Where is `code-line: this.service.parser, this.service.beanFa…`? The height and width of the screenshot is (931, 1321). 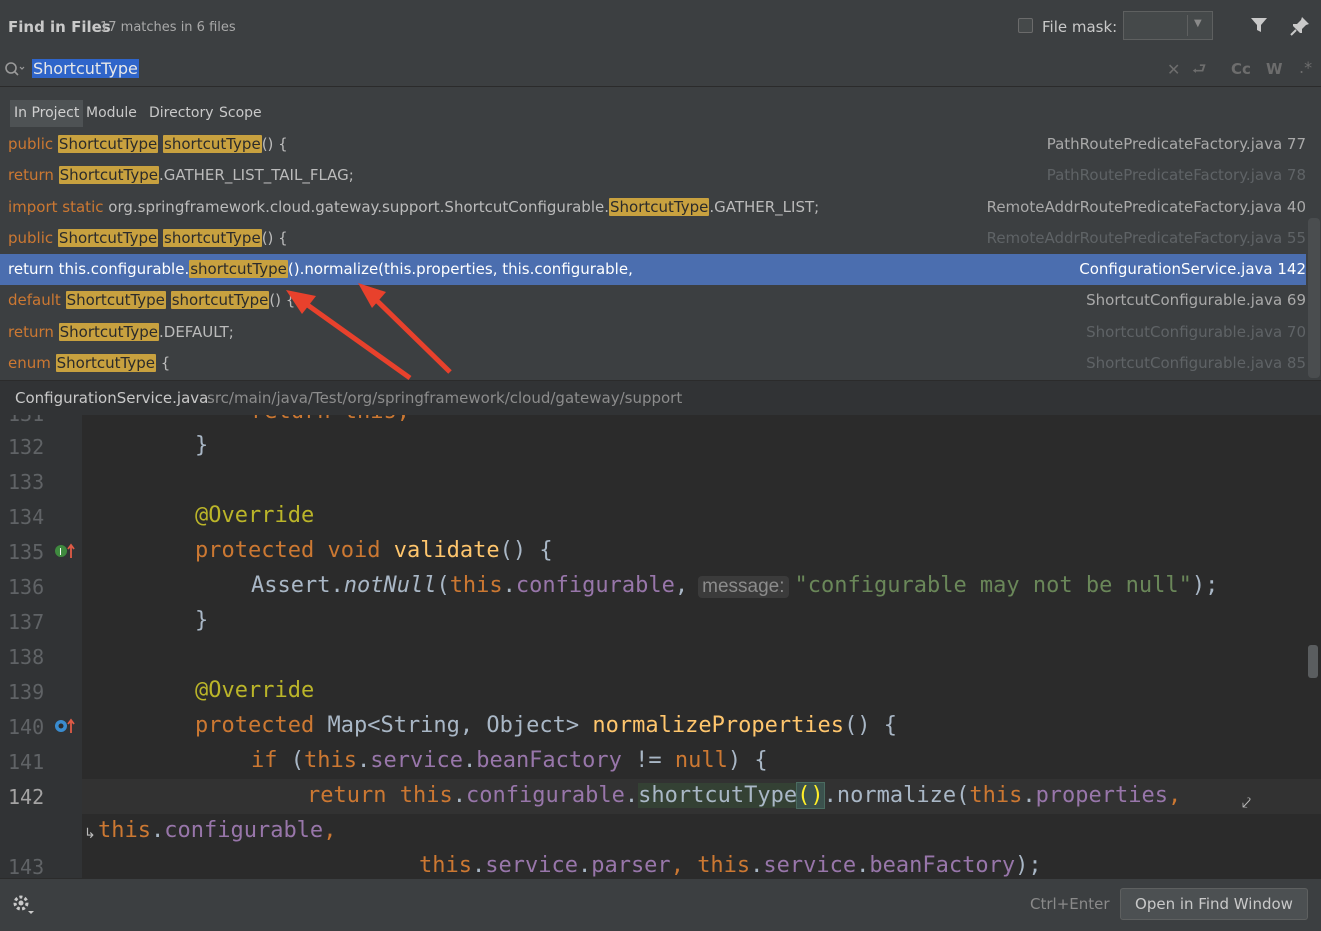
code-line: this.service.parser, this.service.beanFa… is located at coordinates (730, 865).